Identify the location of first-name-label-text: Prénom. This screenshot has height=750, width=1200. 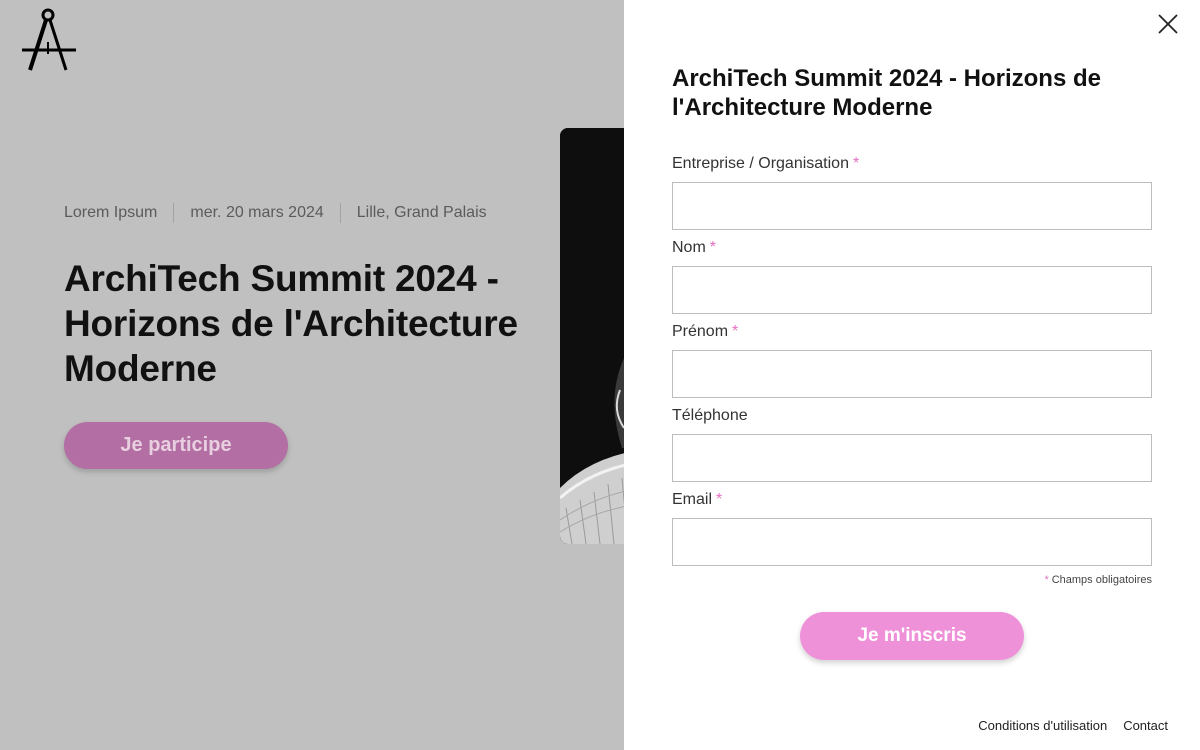
(700, 331).